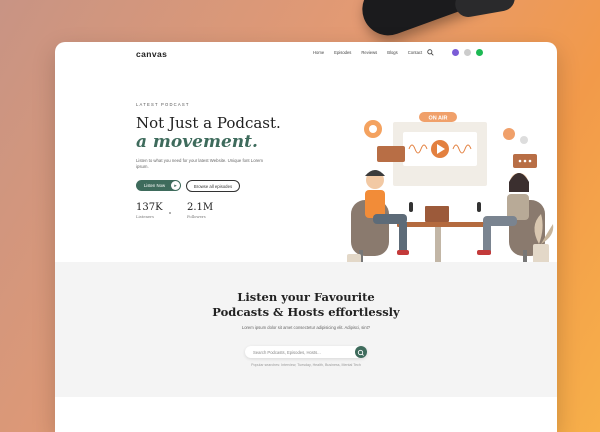 The height and width of the screenshot is (432, 600). I want to click on listen-now-button: Listen Now ▸, so click(158, 185).